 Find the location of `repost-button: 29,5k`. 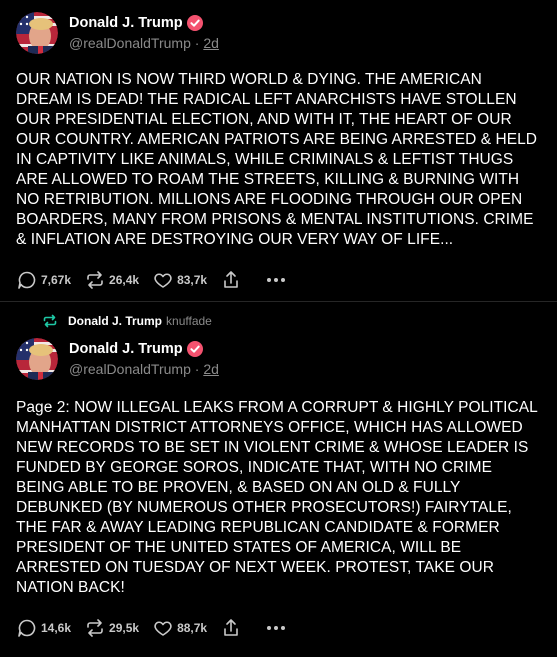

repost-button: 29,5k is located at coordinates (111, 628).